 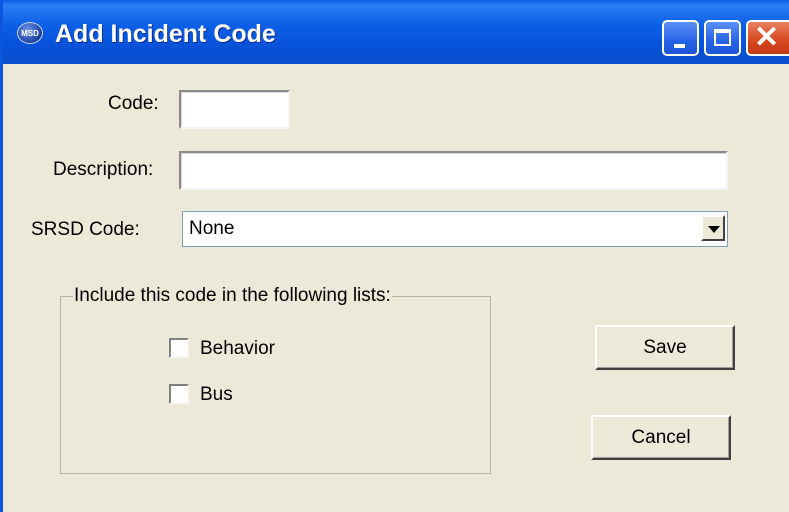 I want to click on minimize-button, so click(x=680, y=38).